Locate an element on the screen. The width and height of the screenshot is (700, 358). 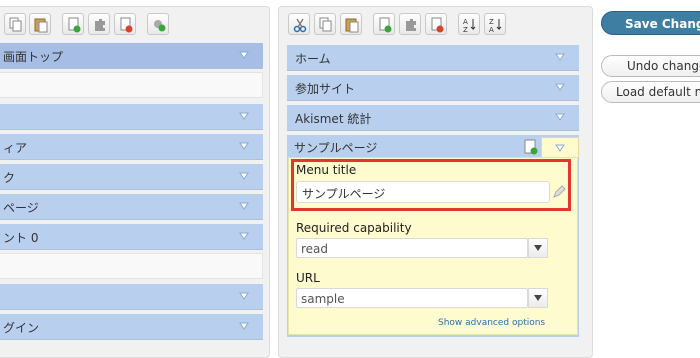
menu-title-label: Menu title is located at coordinates (326, 170).